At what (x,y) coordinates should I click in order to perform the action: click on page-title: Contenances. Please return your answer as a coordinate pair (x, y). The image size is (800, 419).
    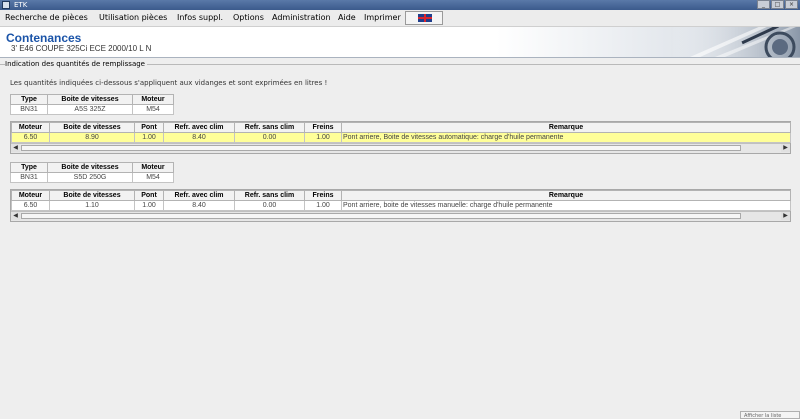
    Looking at the image, I should click on (44, 38).